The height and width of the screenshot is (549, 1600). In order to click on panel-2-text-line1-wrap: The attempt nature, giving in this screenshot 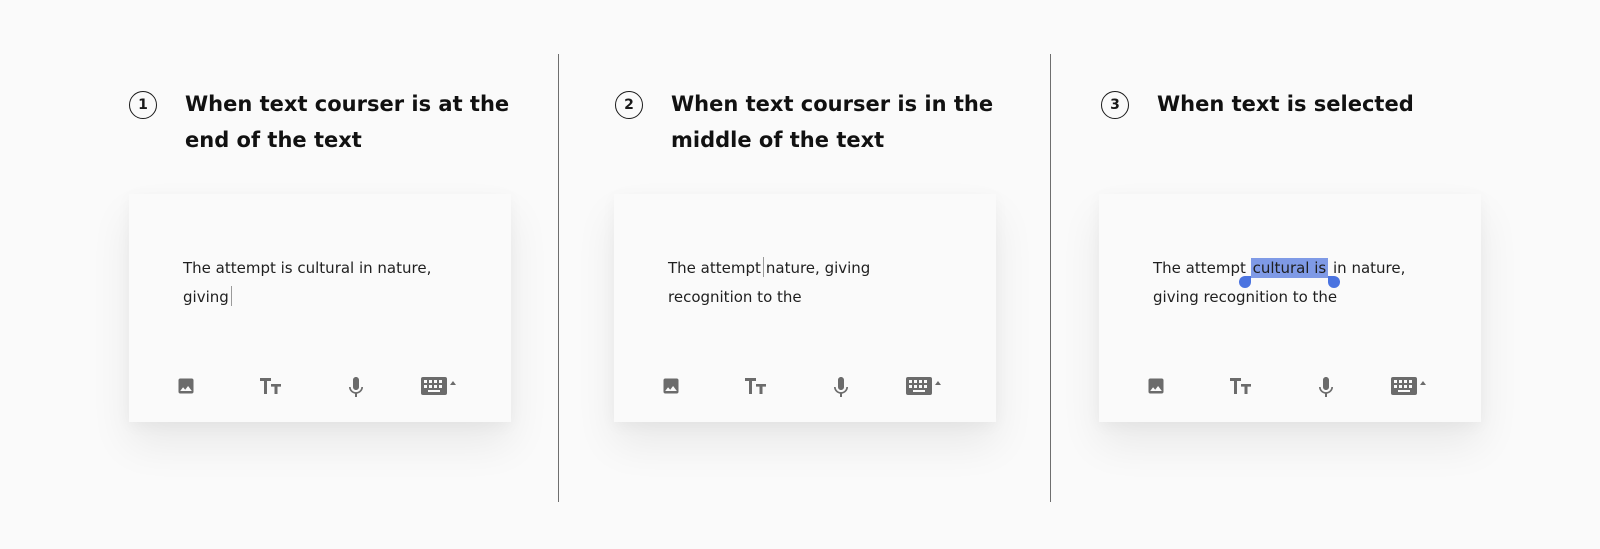, I will do `click(769, 268)`.